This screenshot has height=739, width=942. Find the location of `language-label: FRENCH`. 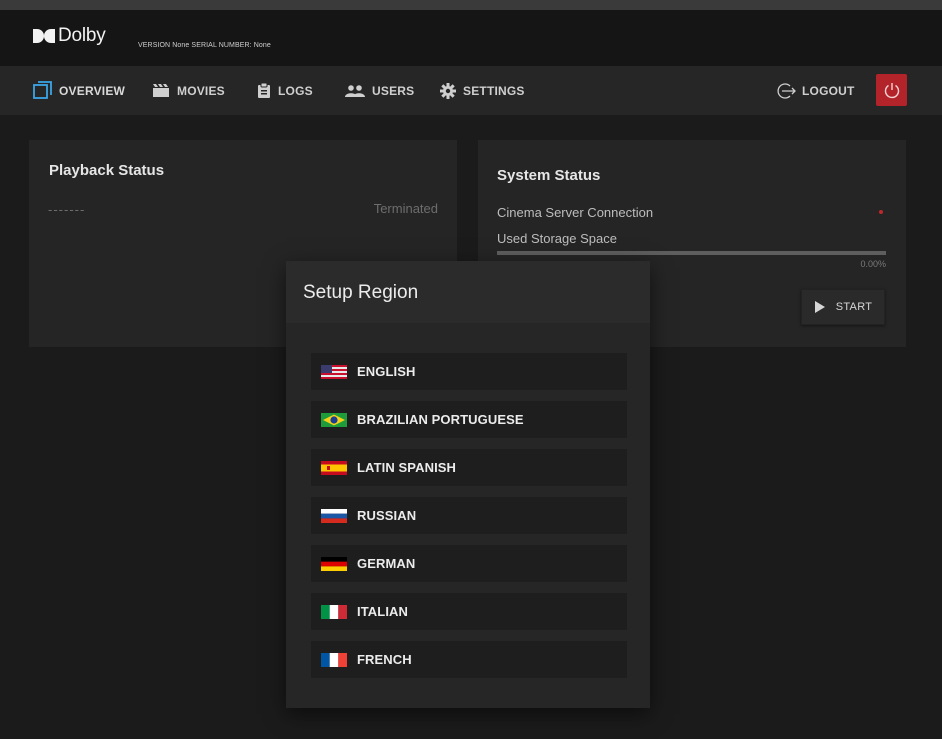

language-label: FRENCH is located at coordinates (384, 659).